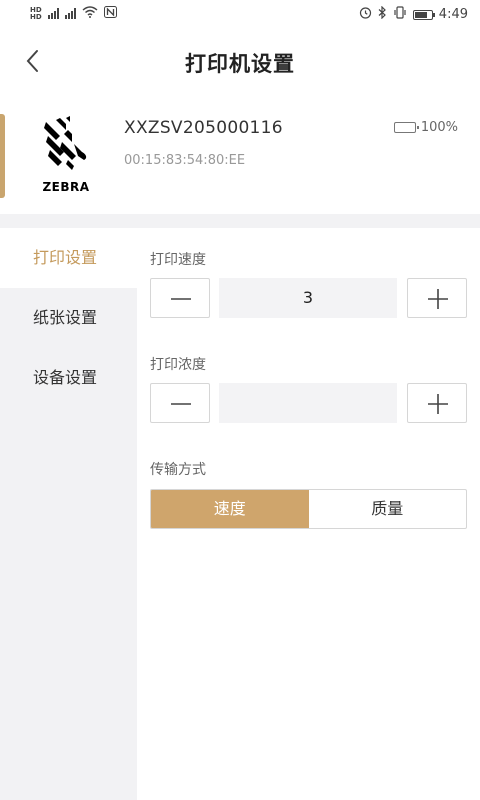 The width and height of the screenshot is (480, 800). I want to click on print-speed-decrease-button, so click(180, 298).